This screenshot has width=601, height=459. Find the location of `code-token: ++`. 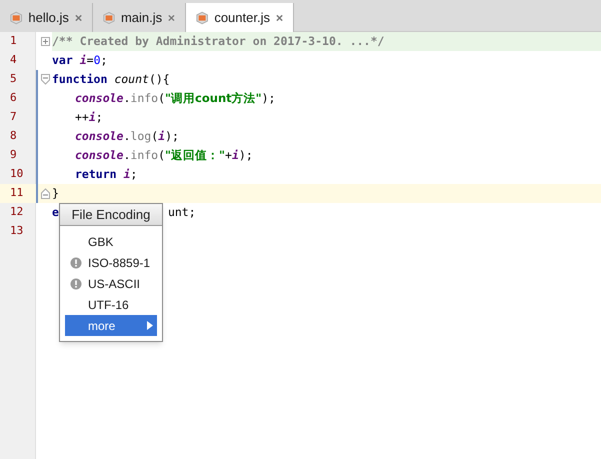

code-token: ++ is located at coordinates (82, 117).